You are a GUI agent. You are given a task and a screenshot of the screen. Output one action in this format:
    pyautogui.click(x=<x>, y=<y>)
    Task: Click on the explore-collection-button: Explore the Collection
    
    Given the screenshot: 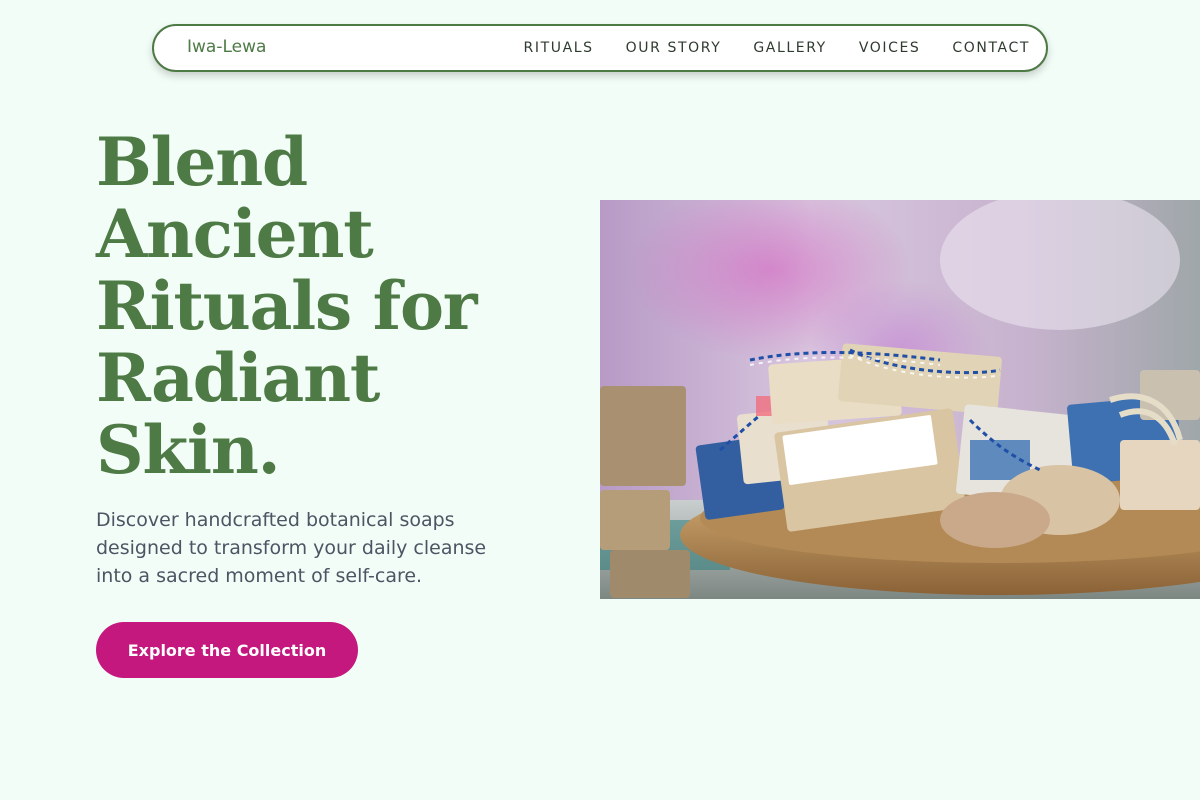 What is the action you would take?
    pyautogui.click(x=227, y=650)
    